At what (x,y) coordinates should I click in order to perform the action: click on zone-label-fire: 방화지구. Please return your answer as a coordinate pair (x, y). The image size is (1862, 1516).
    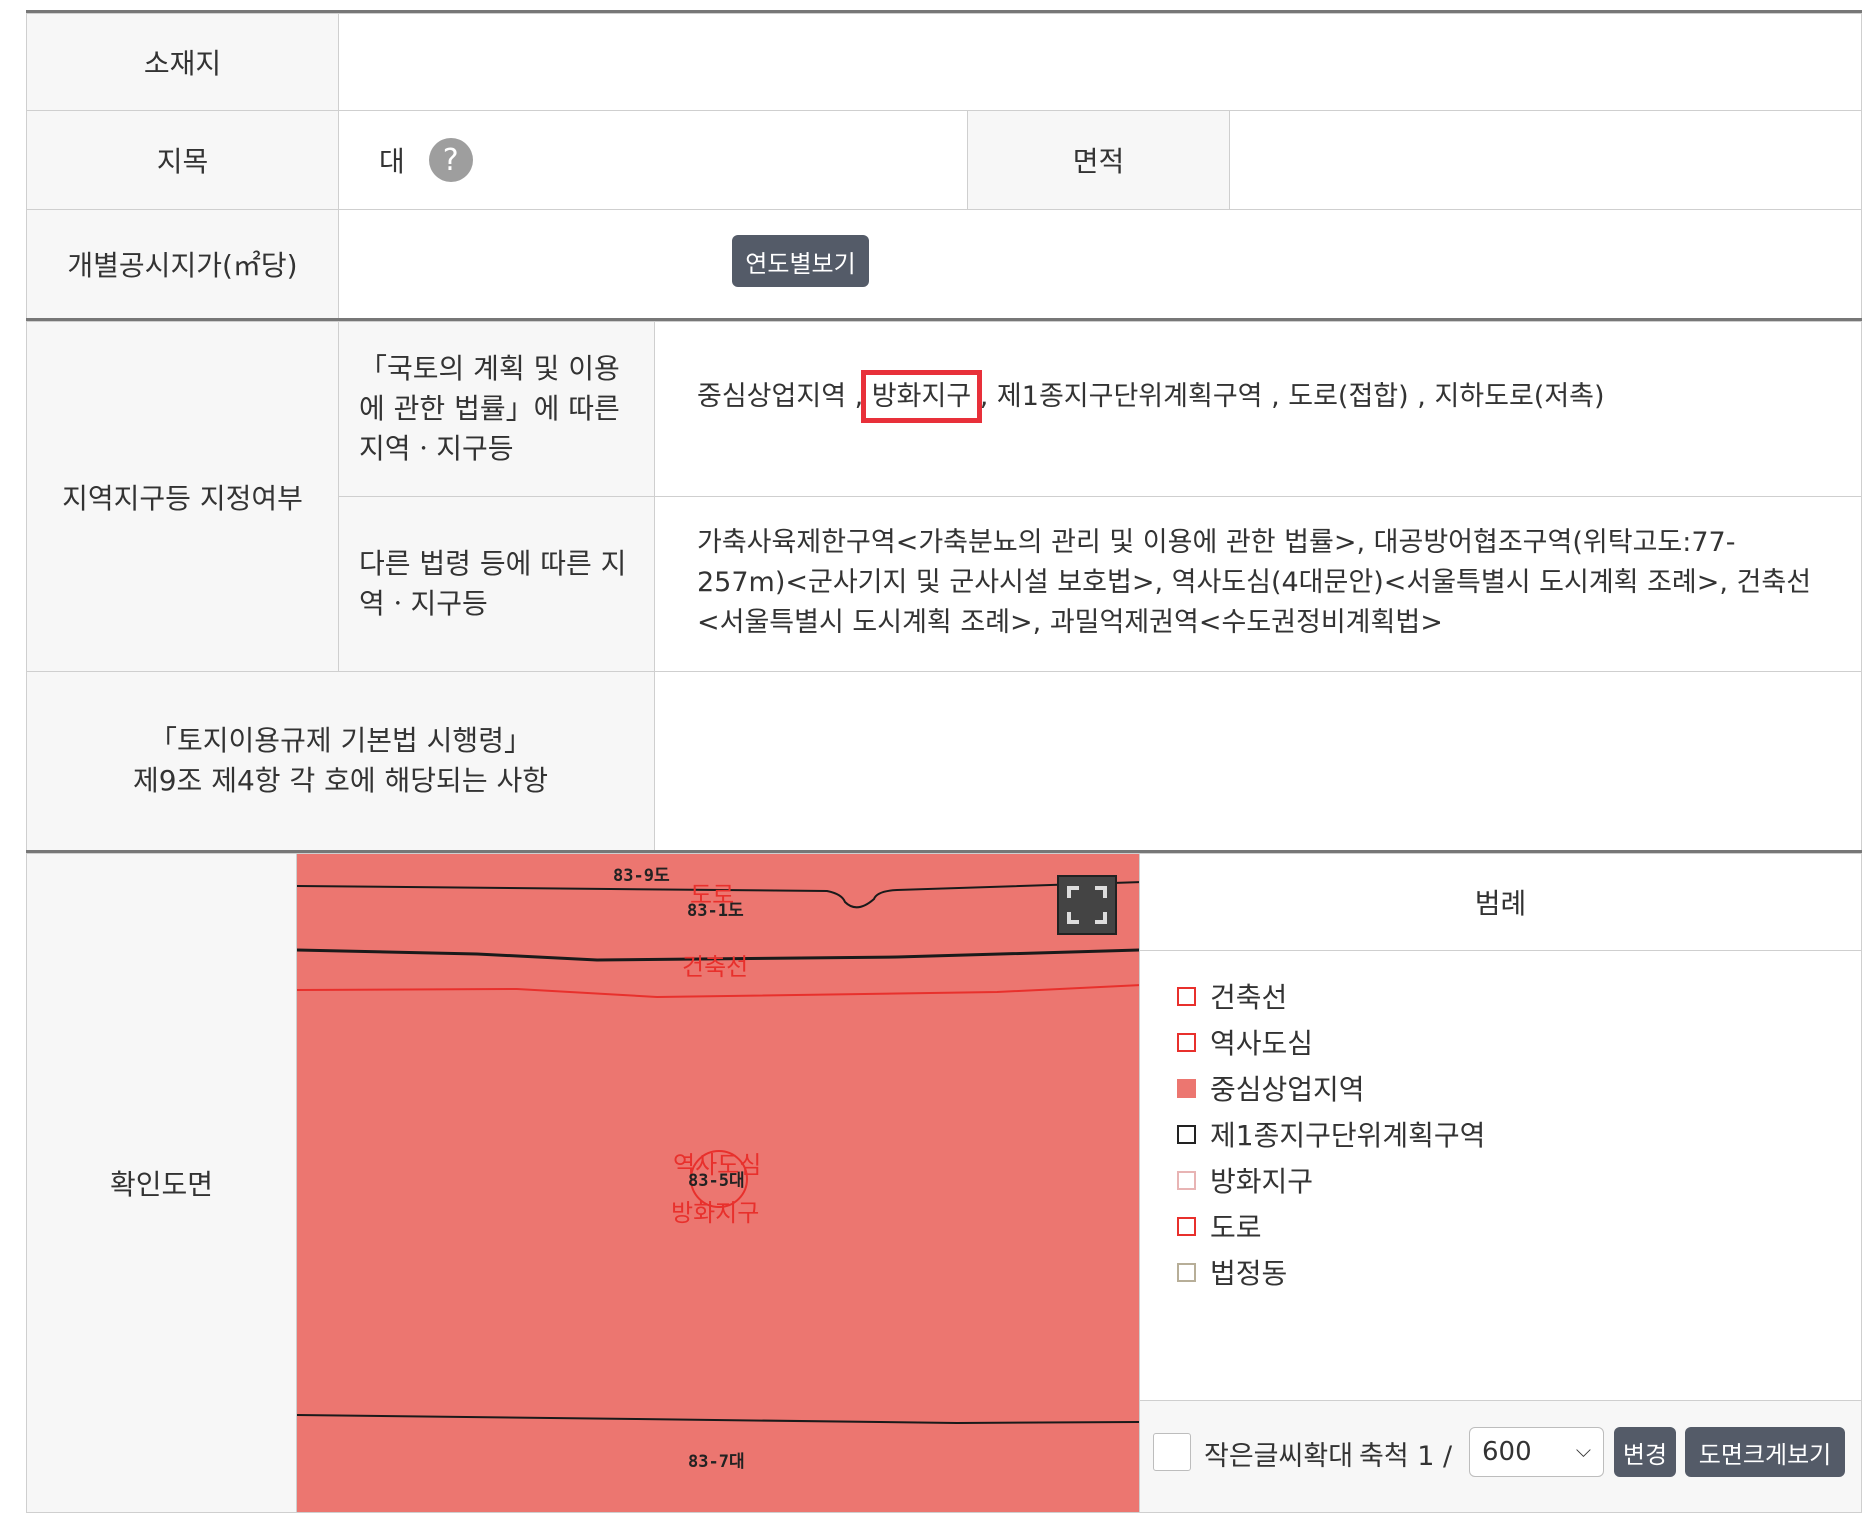
    Looking at the image, I should click on (715, 1213).